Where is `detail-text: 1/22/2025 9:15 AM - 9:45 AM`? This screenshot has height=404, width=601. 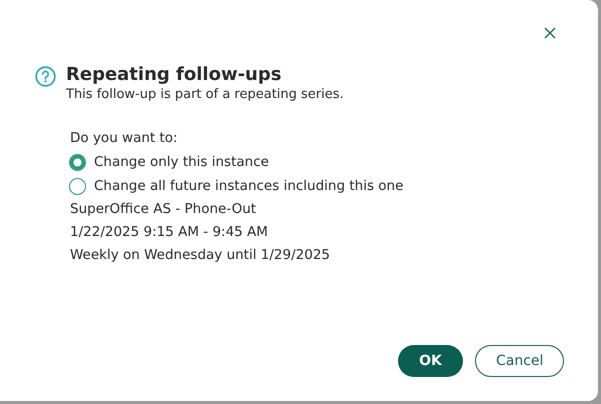
detail-text: 1/22/2025 9:15 AM - 9:45 AM is located at coordinates (169, 232).